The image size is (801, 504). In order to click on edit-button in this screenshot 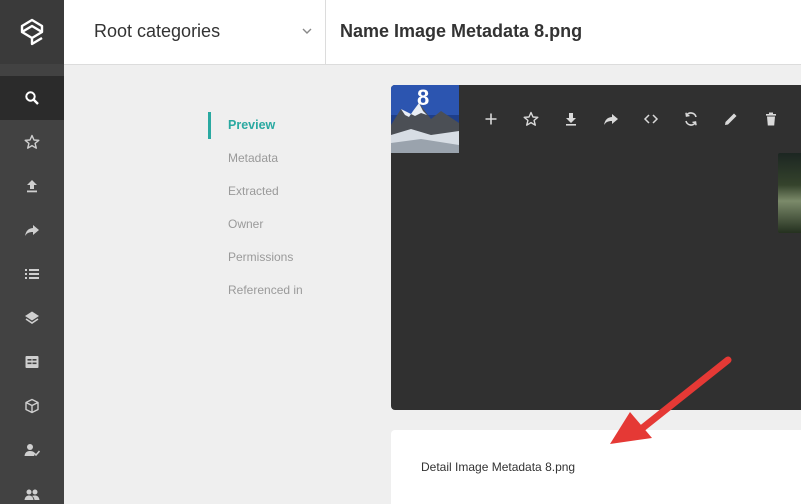, I will do `click(731, 119)`.